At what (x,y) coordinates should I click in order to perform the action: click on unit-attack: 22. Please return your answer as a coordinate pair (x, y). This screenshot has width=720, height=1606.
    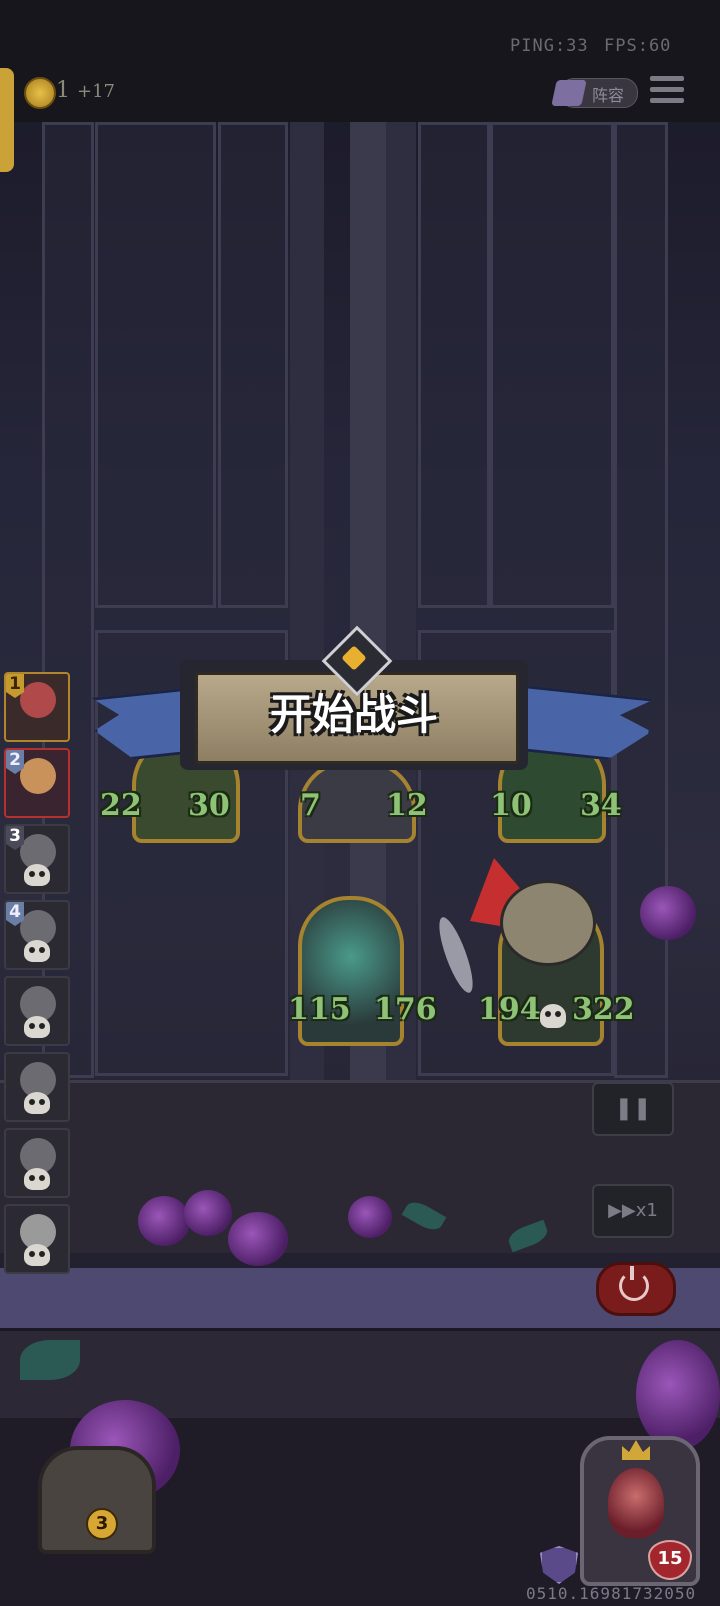
    Looking at the image, I should click on (121, 805).